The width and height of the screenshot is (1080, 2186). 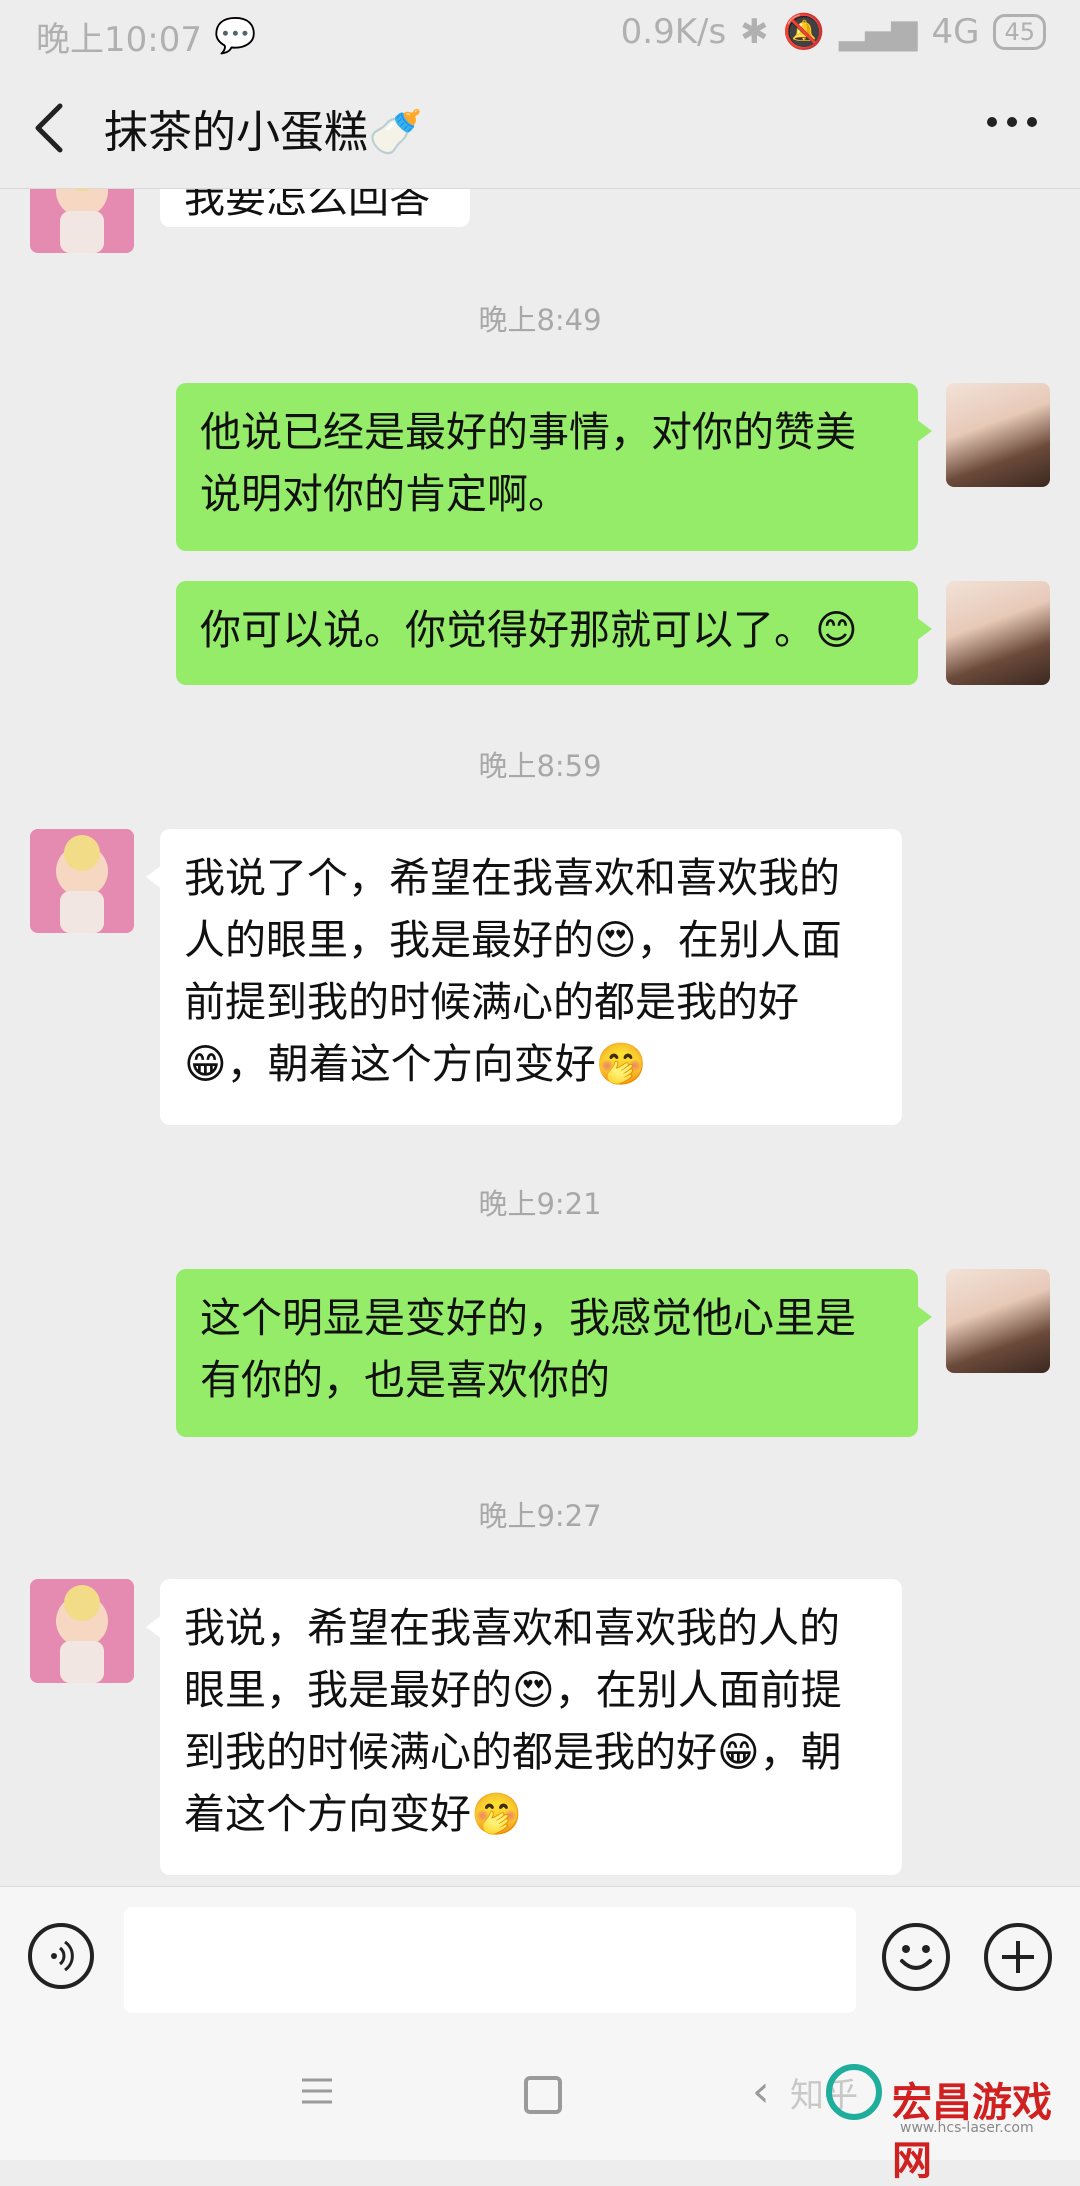 I want to click on site-url-watermark: www.hcs-laser.com, so click(x=967, y=2128).